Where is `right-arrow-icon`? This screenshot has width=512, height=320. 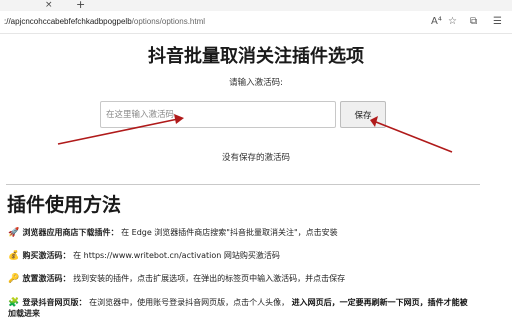
right-arrow-icon is located at coordinates (411, 134).